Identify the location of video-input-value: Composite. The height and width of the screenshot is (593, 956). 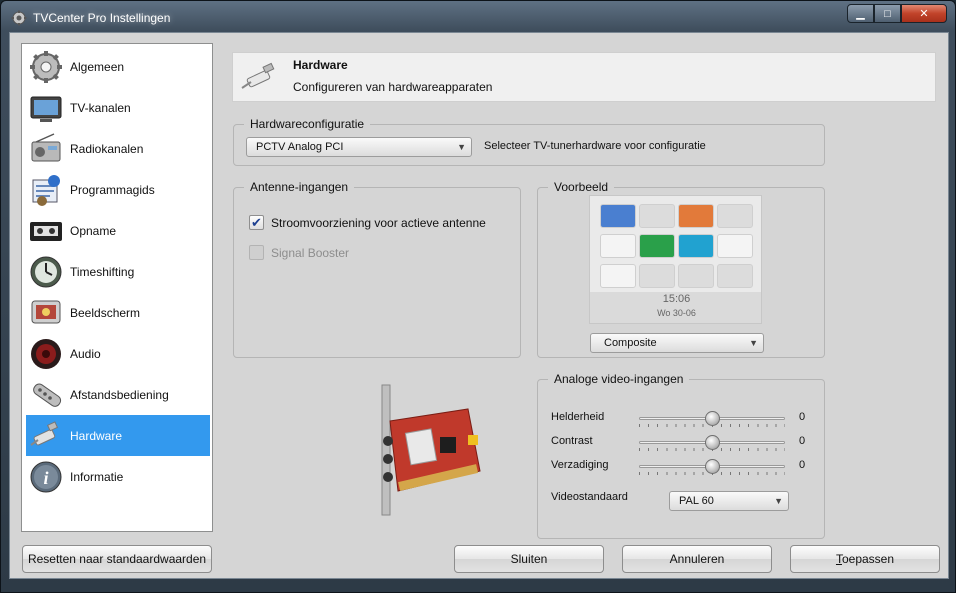
(630, 343).